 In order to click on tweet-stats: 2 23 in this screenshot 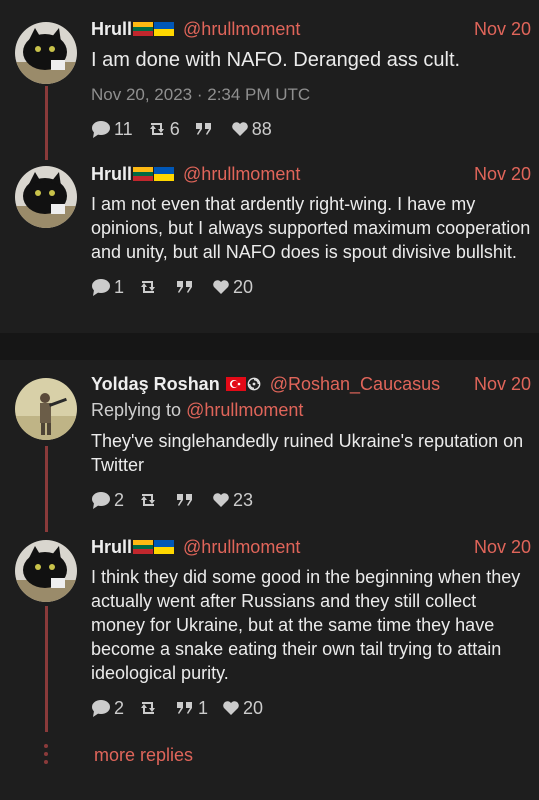, I will do `click(311, 500)`.